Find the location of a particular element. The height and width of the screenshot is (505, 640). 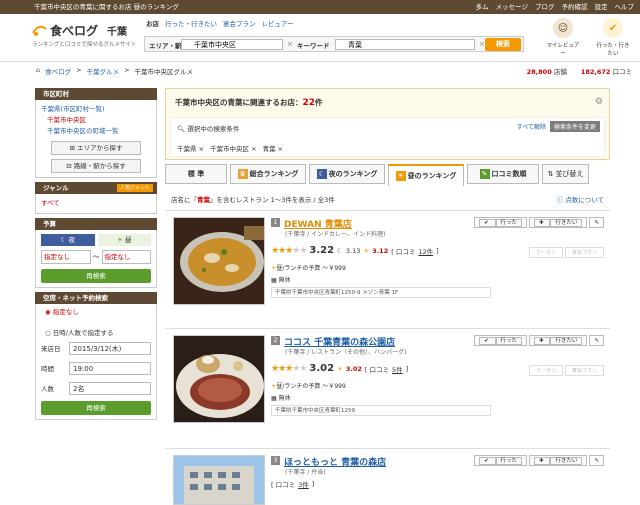

budget-search-button: 再検索 is located at coordinates (96, 276).